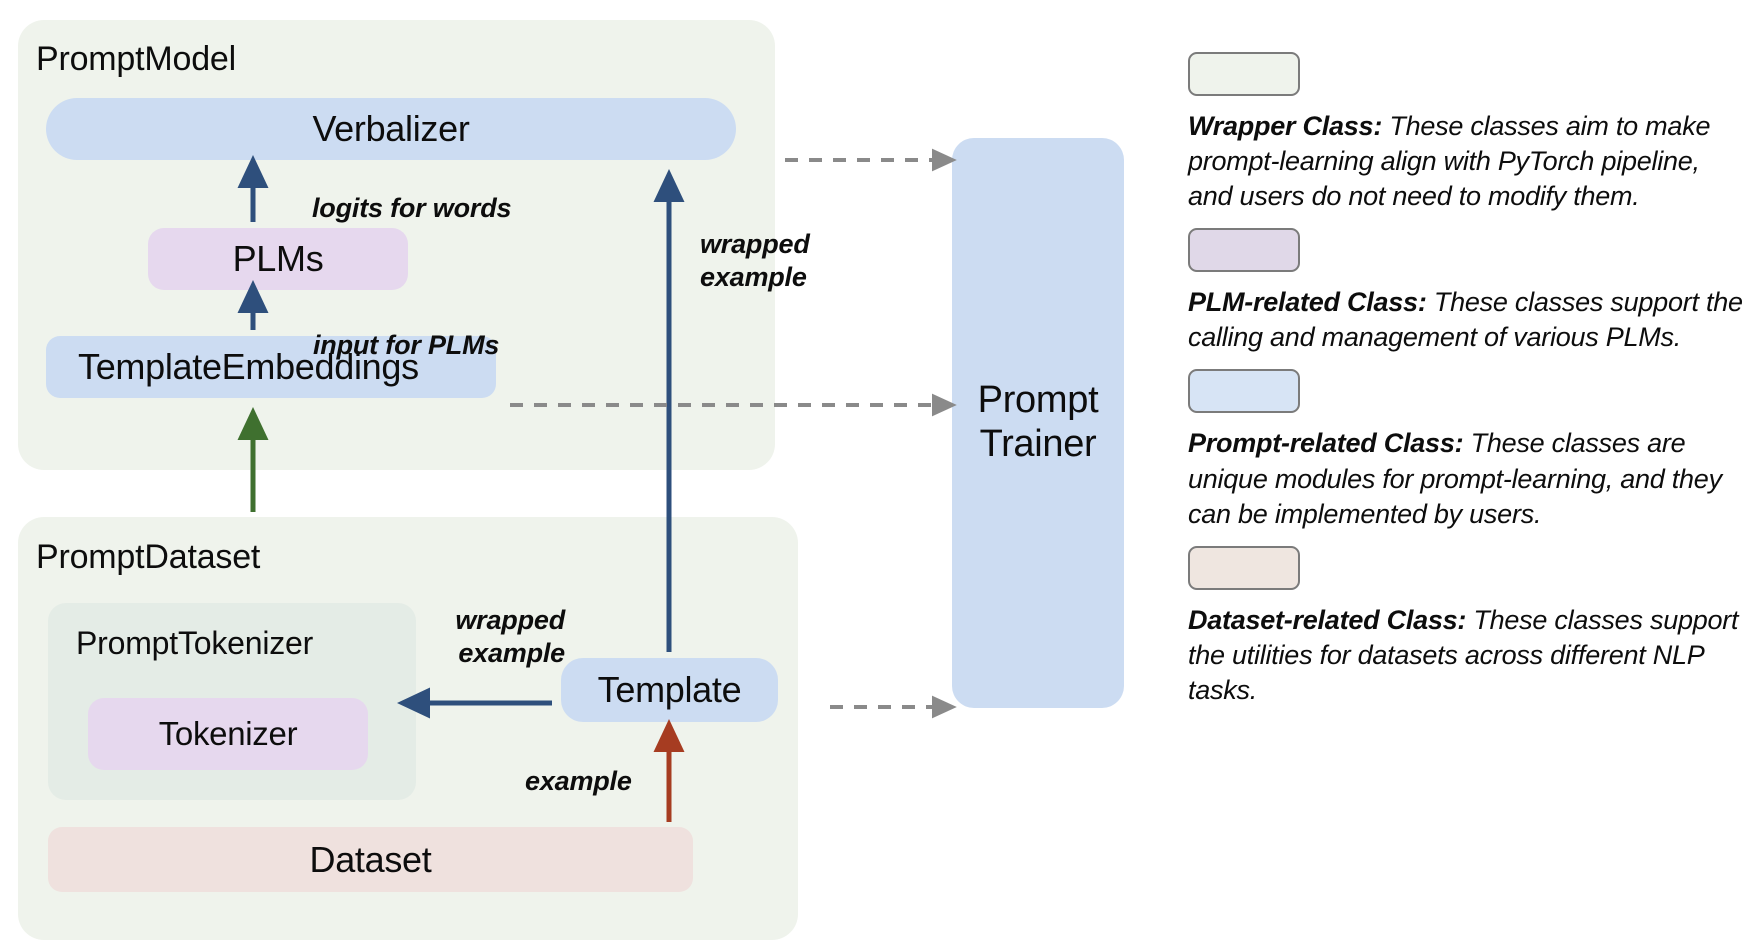 This screenshot has width=1762, height=940. I want to click on node-verbalizer: Verbalizer, so click(391, 129).